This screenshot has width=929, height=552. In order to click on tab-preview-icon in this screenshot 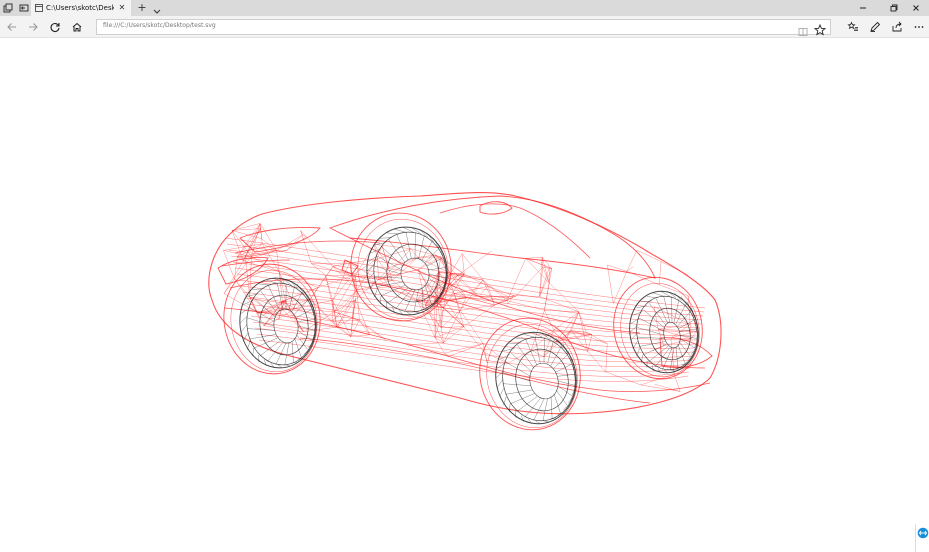, I will do `click(8, 8)`.